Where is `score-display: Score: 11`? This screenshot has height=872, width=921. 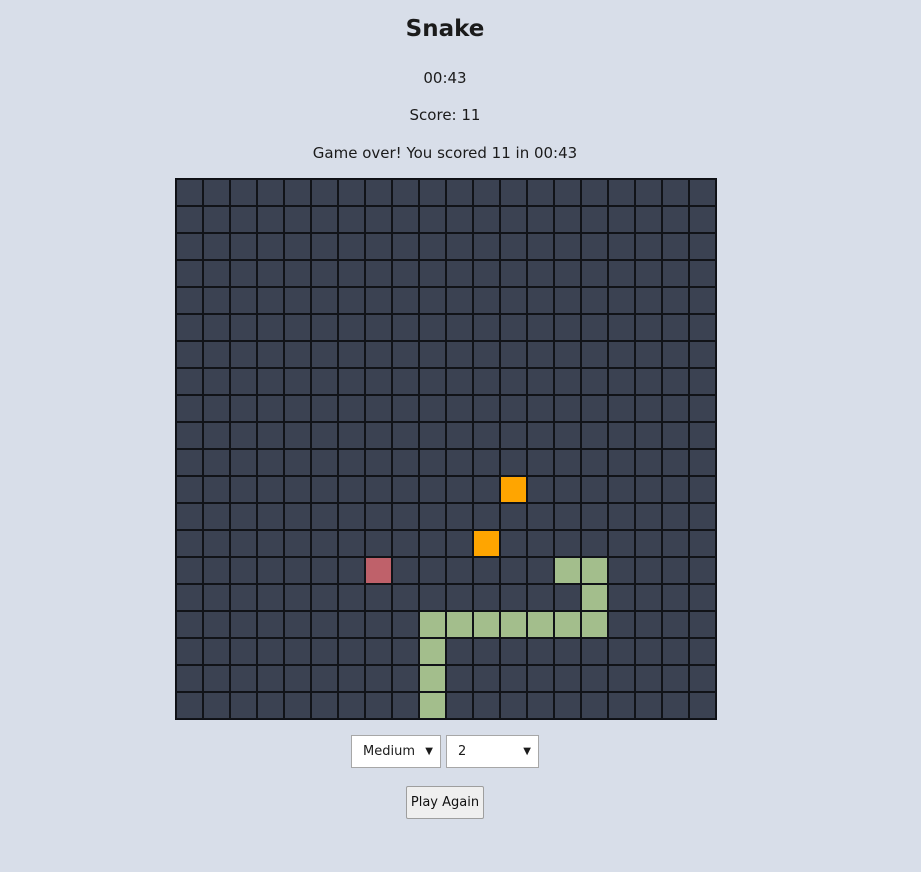 score-display: Score: 11 is located at coordinates (445, 115).